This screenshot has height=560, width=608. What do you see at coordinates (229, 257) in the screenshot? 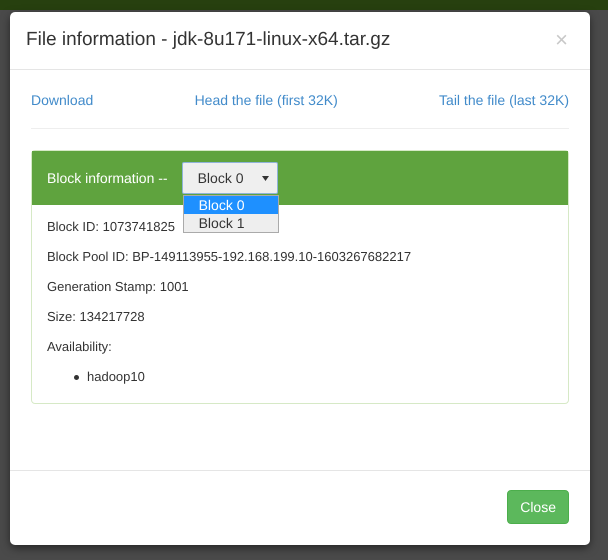
I see `info-text: Block Pool ID: BP-149113955-192.168.199.10-1603267682217` at bounding box center [229, 257].